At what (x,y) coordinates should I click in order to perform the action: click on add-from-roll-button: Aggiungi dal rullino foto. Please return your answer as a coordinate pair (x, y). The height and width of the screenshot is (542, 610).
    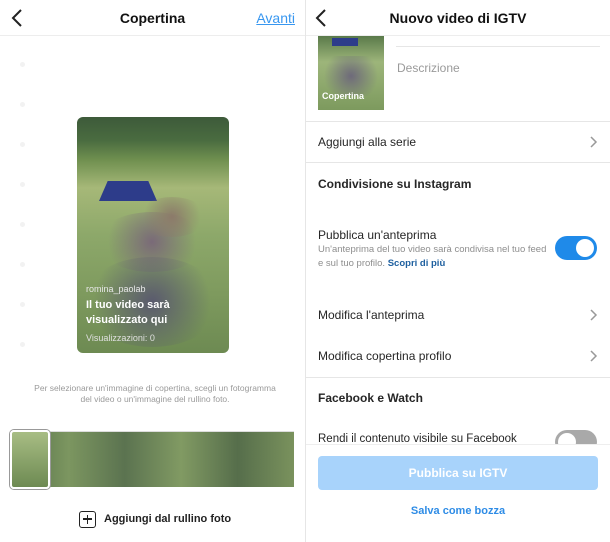
    Looking at the image, I should click on (155, 519).